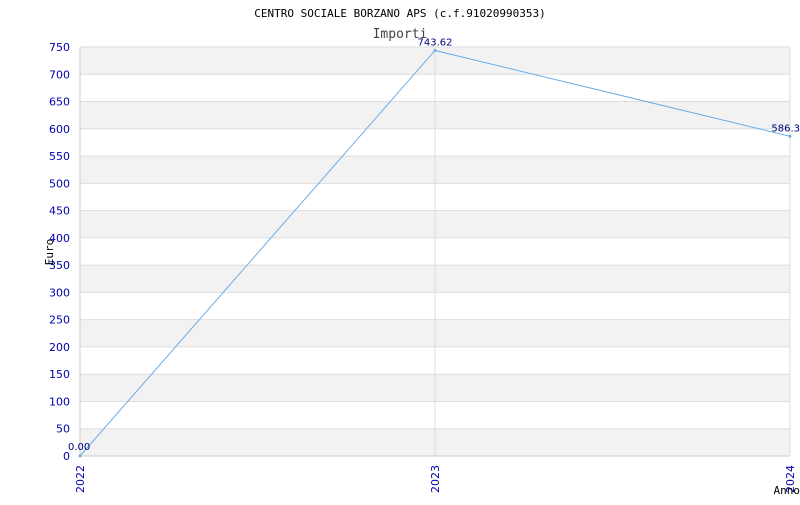 The width and height of the screenshot is (800, 505). Describe the element at coordinates (59, 401) in the screenshot. I see `y-tick-label: 100` at that location.